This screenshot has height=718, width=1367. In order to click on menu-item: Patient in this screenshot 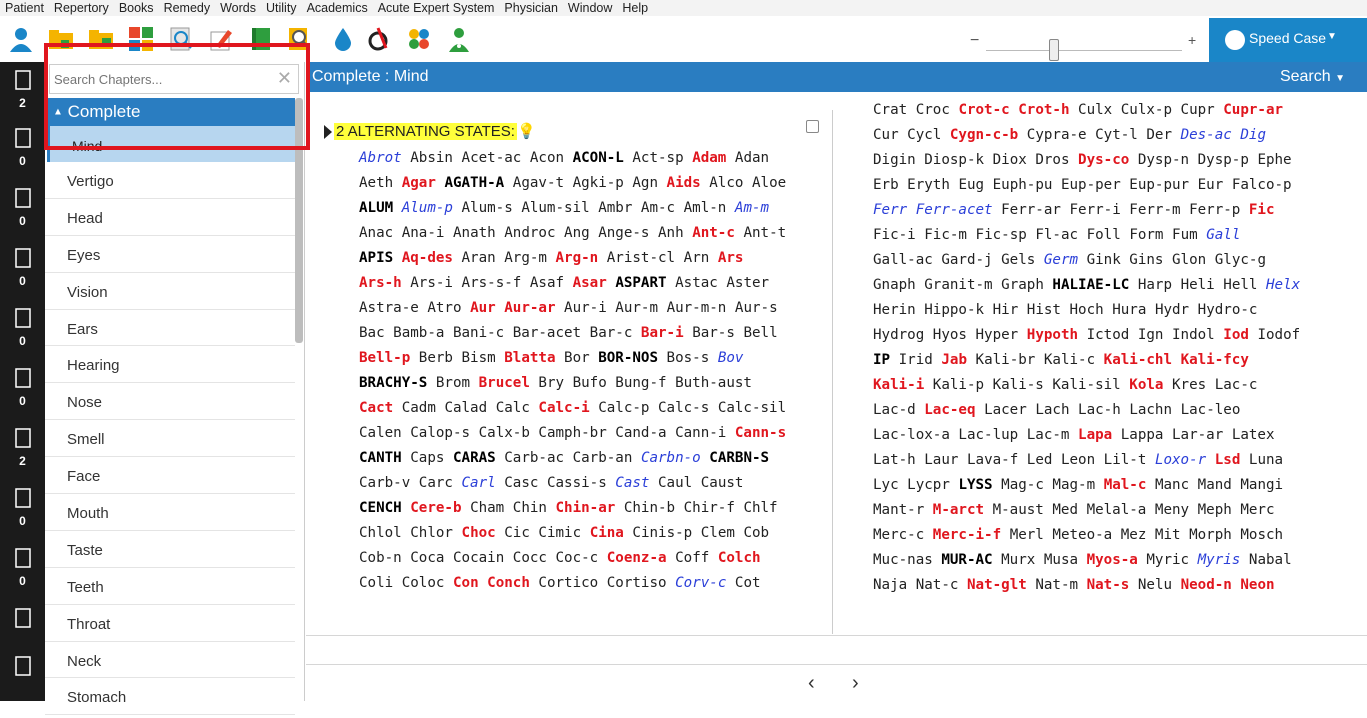, I will do `click(24, 8)`.